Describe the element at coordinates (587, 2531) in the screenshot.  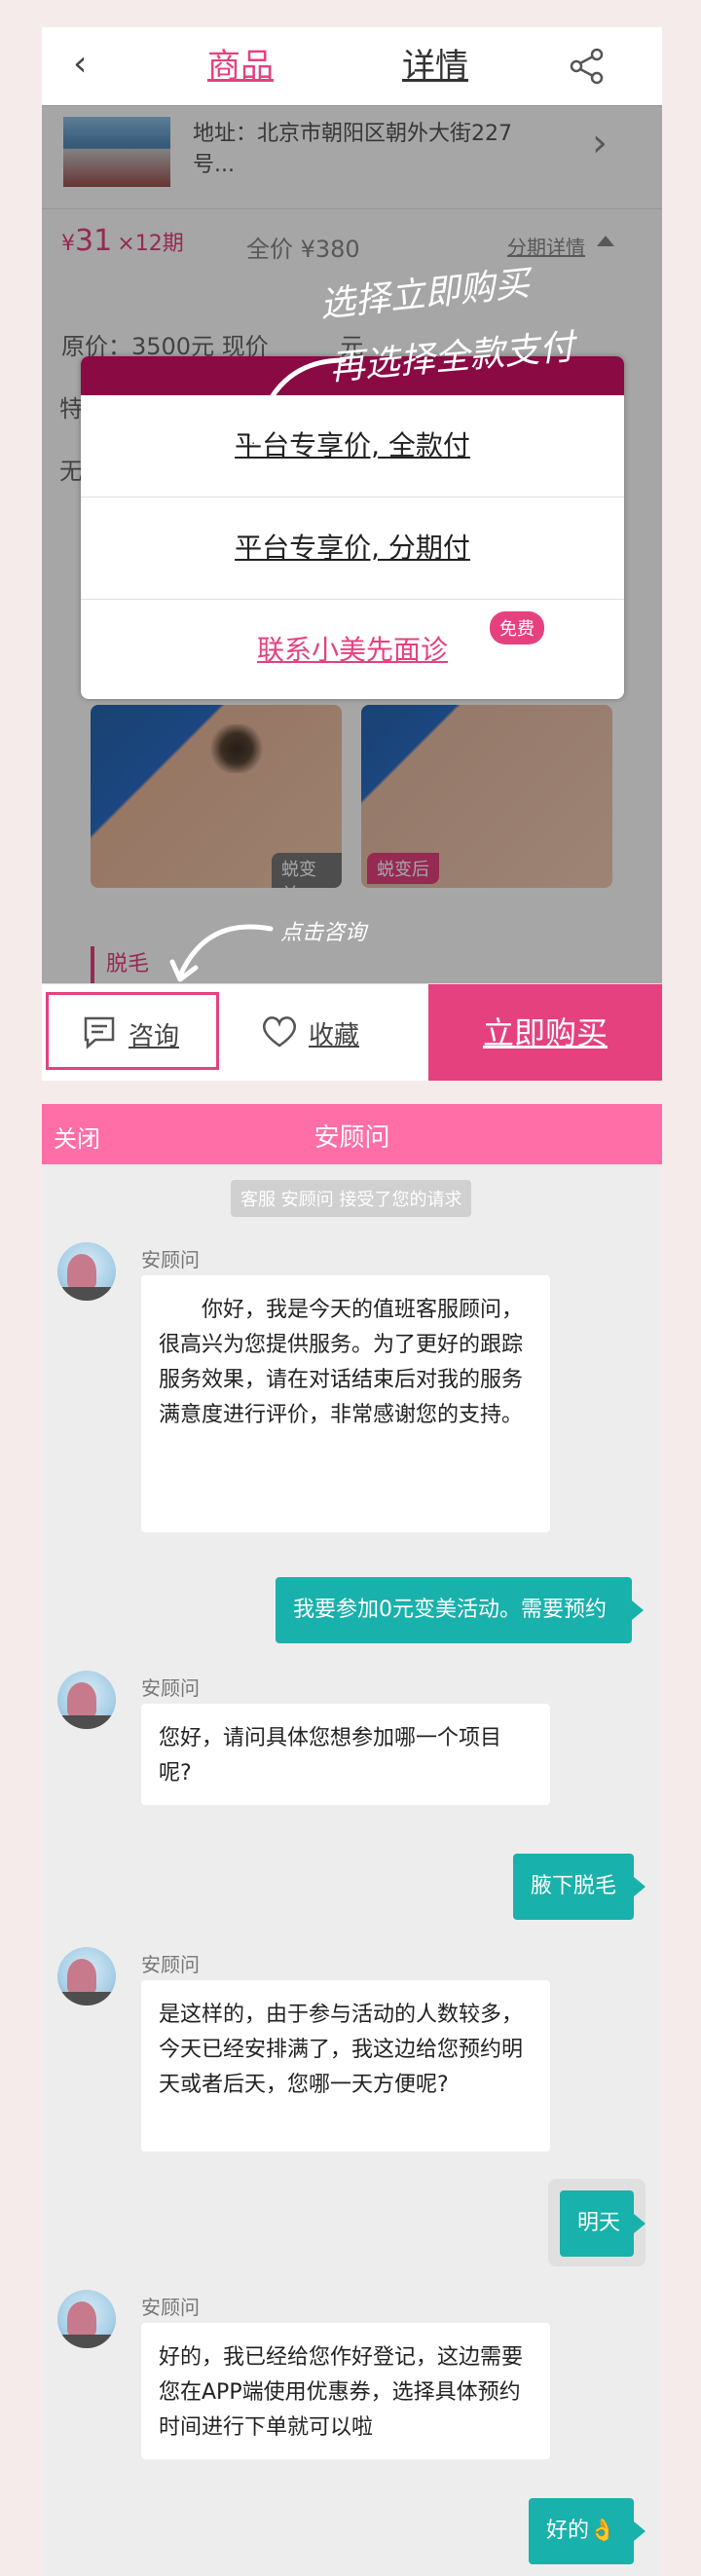
I see `message-bubble-outgoing: 好的👌` at that location.